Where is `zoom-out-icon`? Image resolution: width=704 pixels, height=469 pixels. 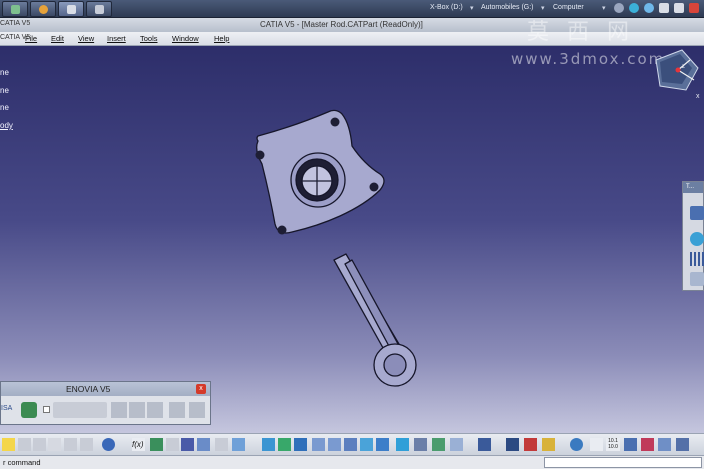
zoom-out-icon is located at coordinates (334, 444).